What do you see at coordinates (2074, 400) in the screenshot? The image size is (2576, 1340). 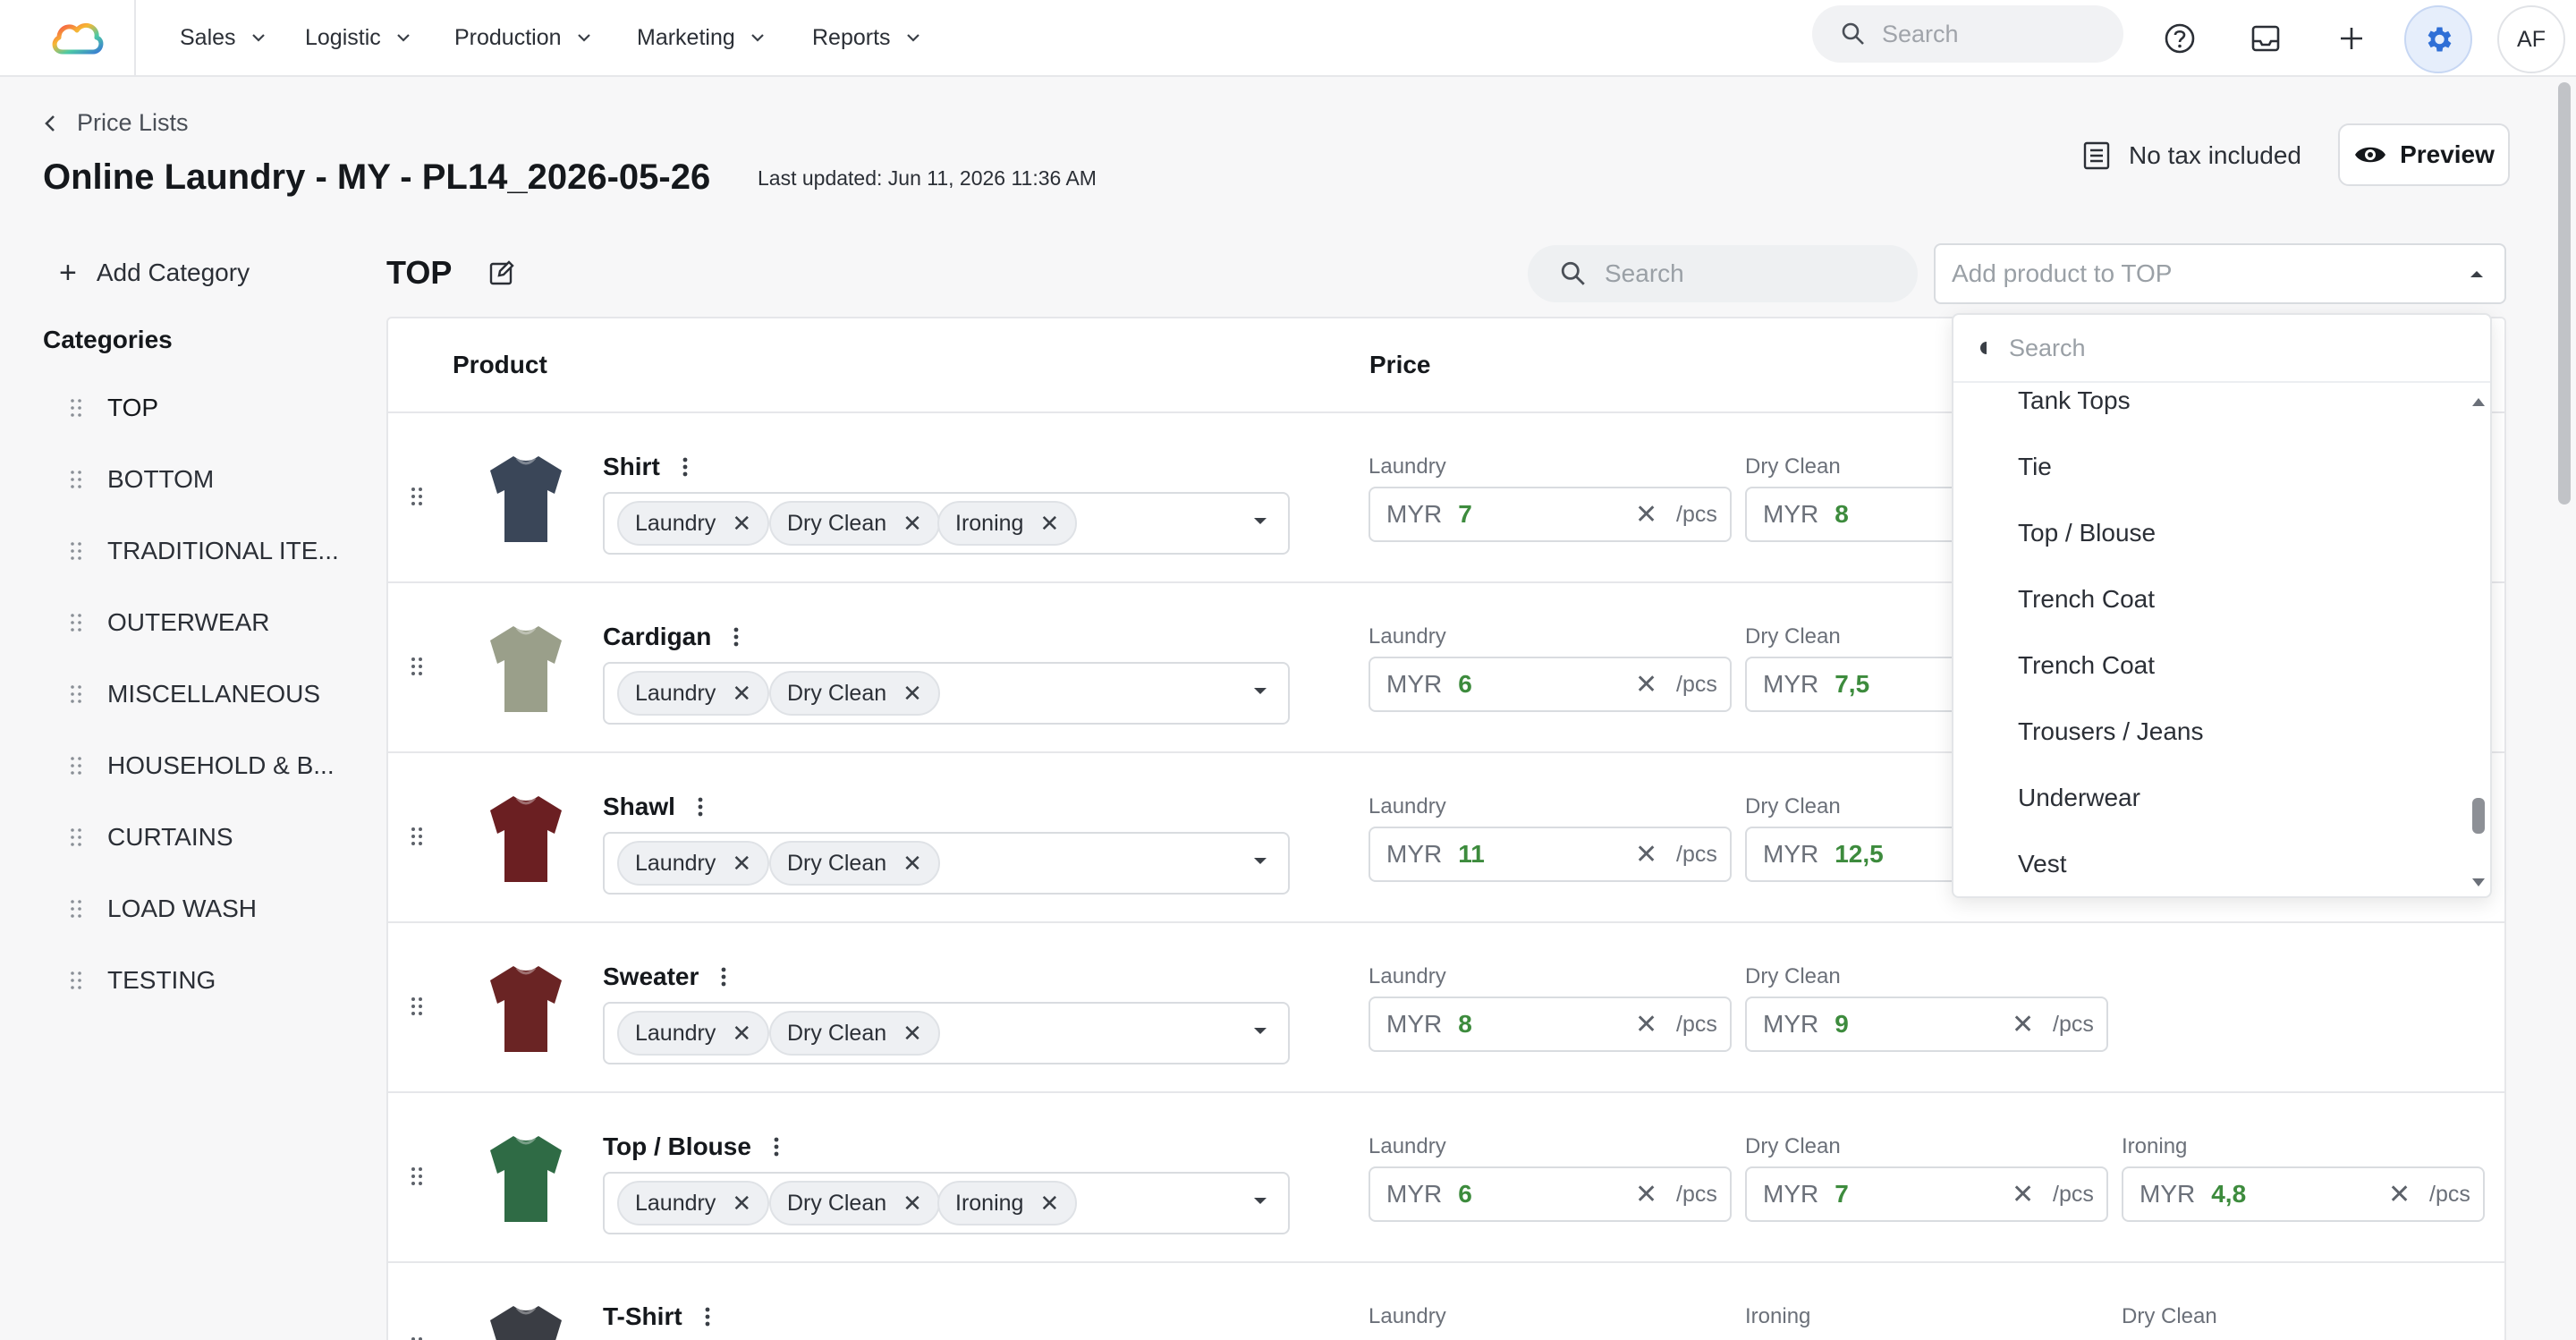 I see `dropdown-option: Tank Tops` at bounding box center [2074, 400].